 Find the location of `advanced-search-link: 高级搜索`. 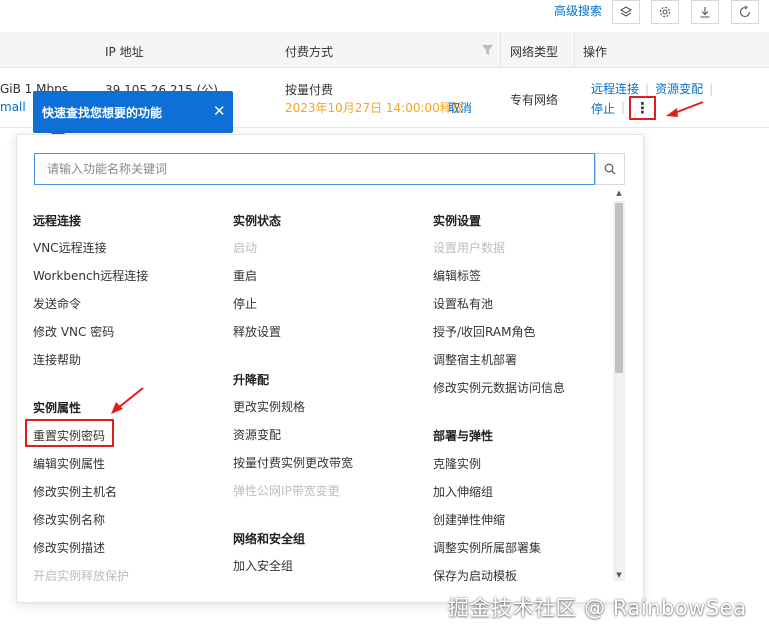

advanced-search-link: 高级搜索 is located at coordinates (578, 10).